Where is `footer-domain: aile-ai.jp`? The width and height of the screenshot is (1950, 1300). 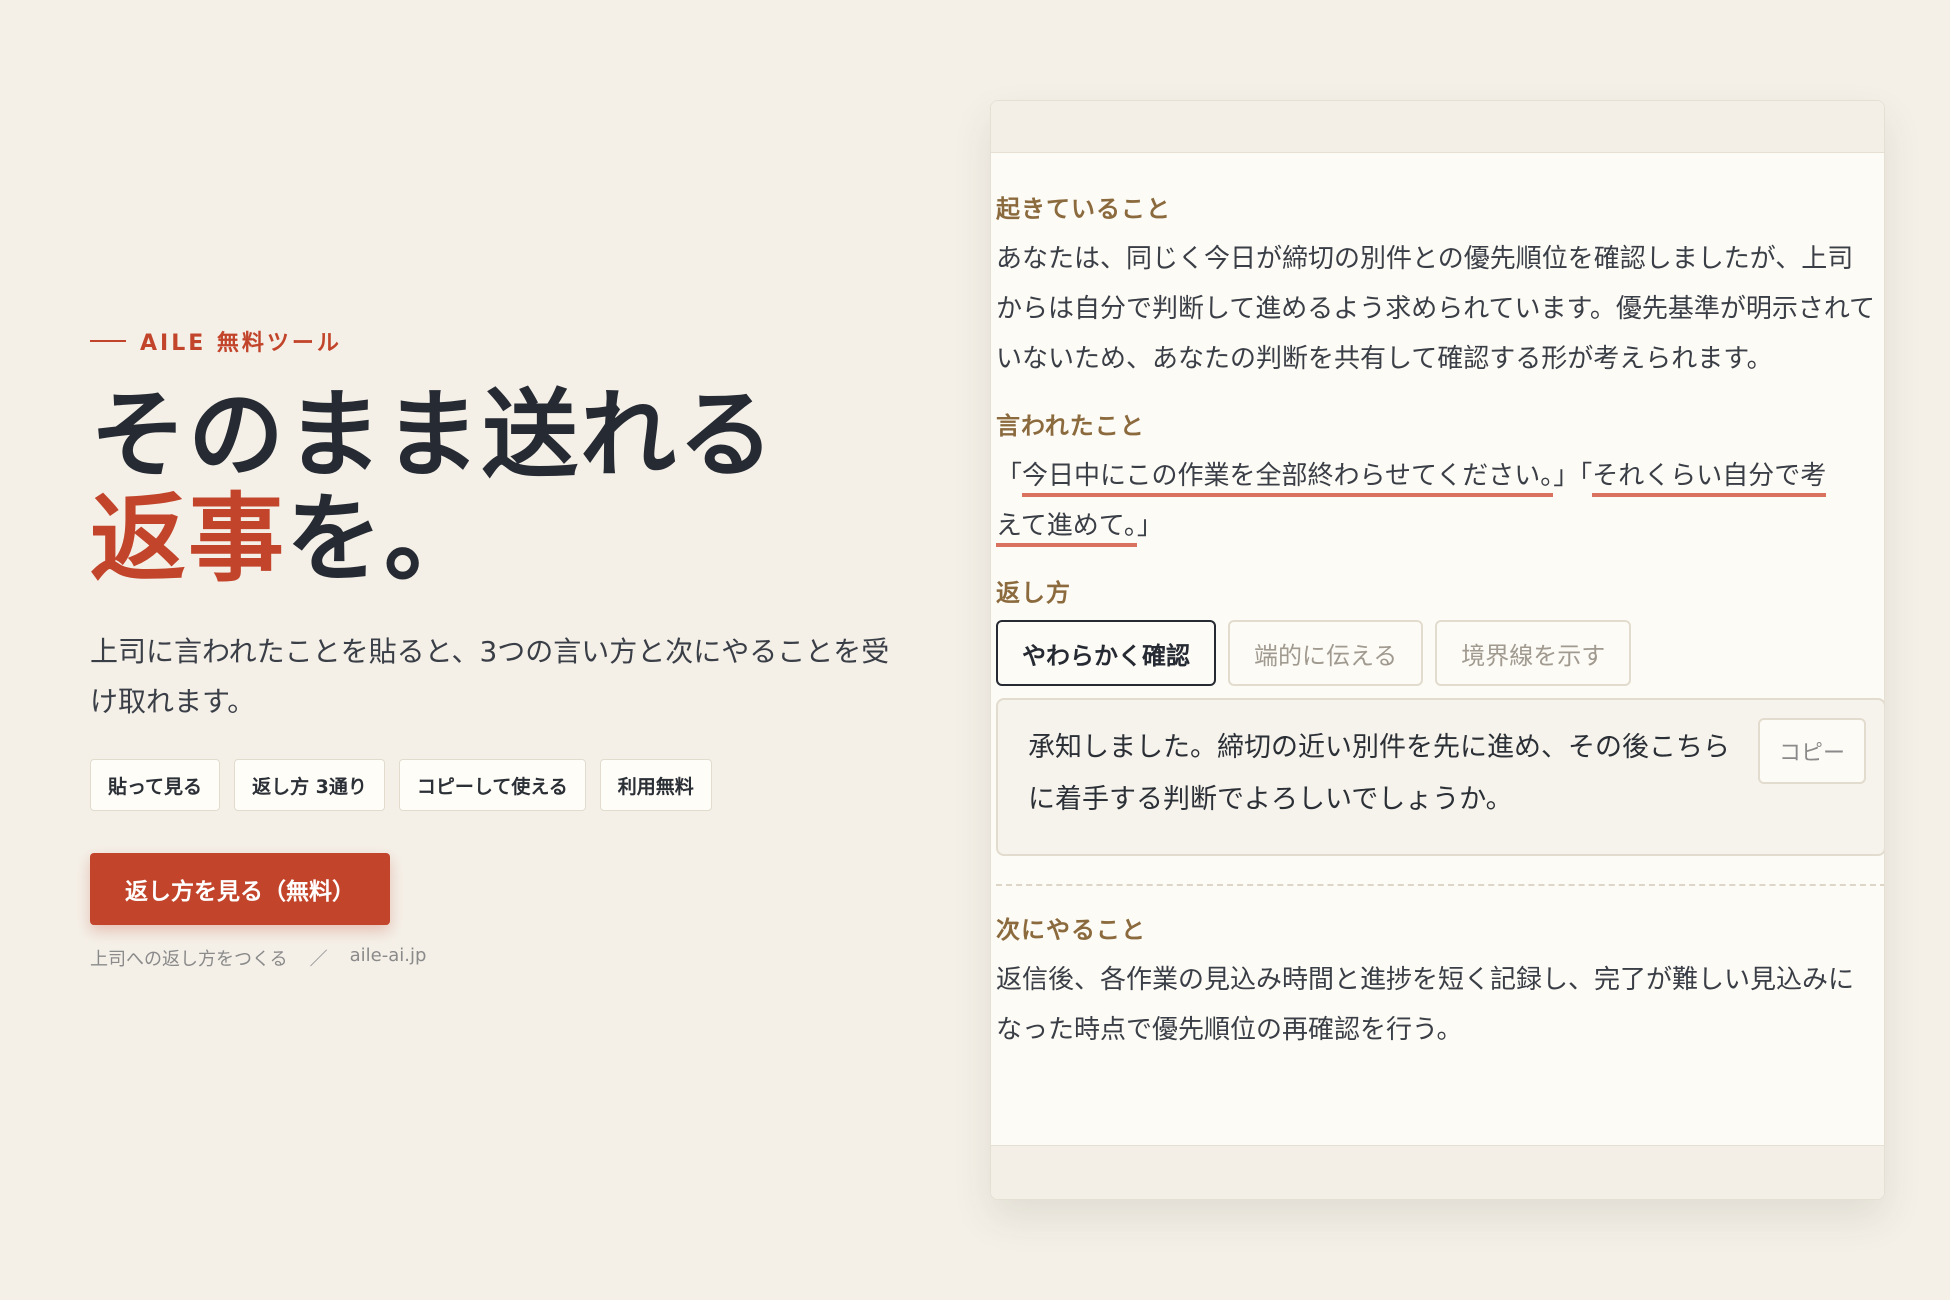
footer-domain: aile-ai.jp is located at coordinates (388, 958).